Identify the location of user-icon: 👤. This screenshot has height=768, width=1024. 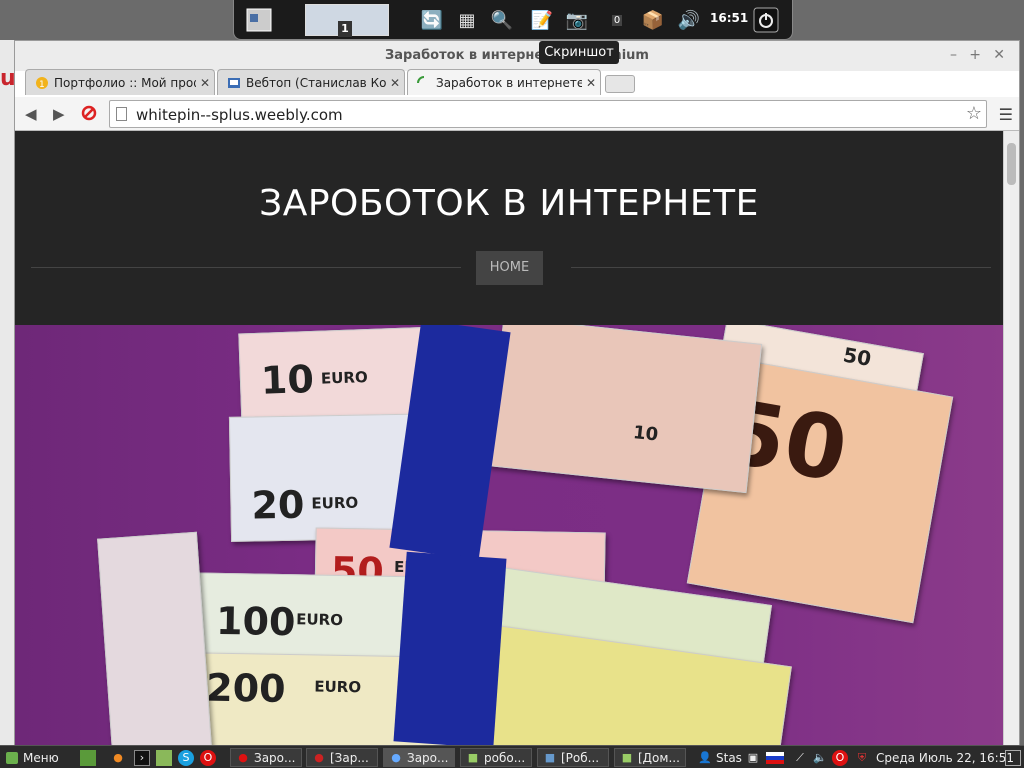
(705, 757).